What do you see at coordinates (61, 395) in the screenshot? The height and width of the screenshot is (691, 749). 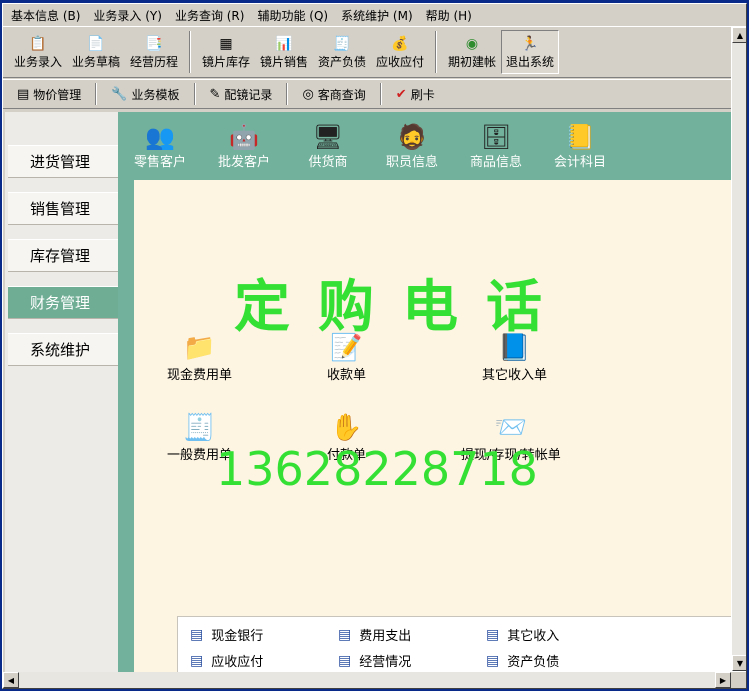 I see `left-navigation: 进货管理 销售管理 库存管理 财务管理 系统维护` at bounding box center [61, 395].